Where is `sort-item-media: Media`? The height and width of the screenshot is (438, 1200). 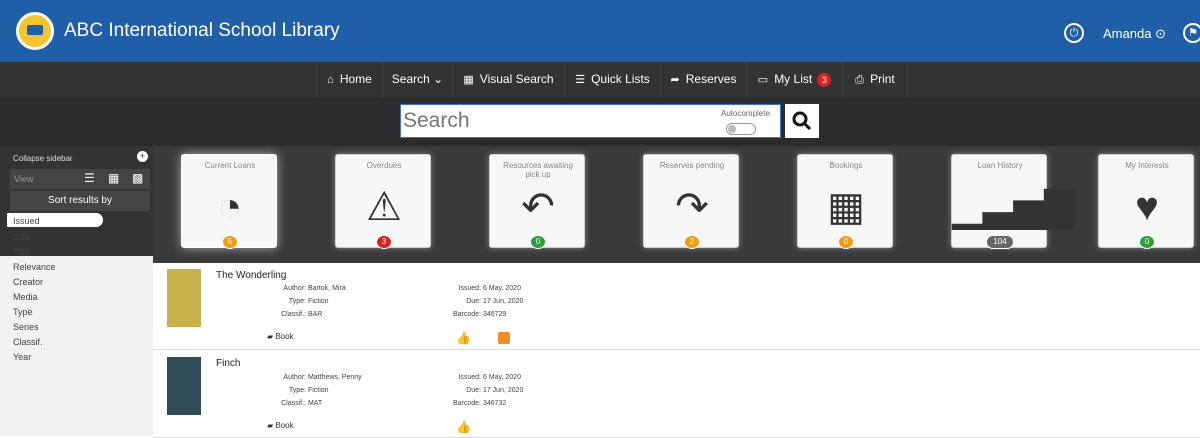 sort-item-media: Media is located at coordinates (25, 297).